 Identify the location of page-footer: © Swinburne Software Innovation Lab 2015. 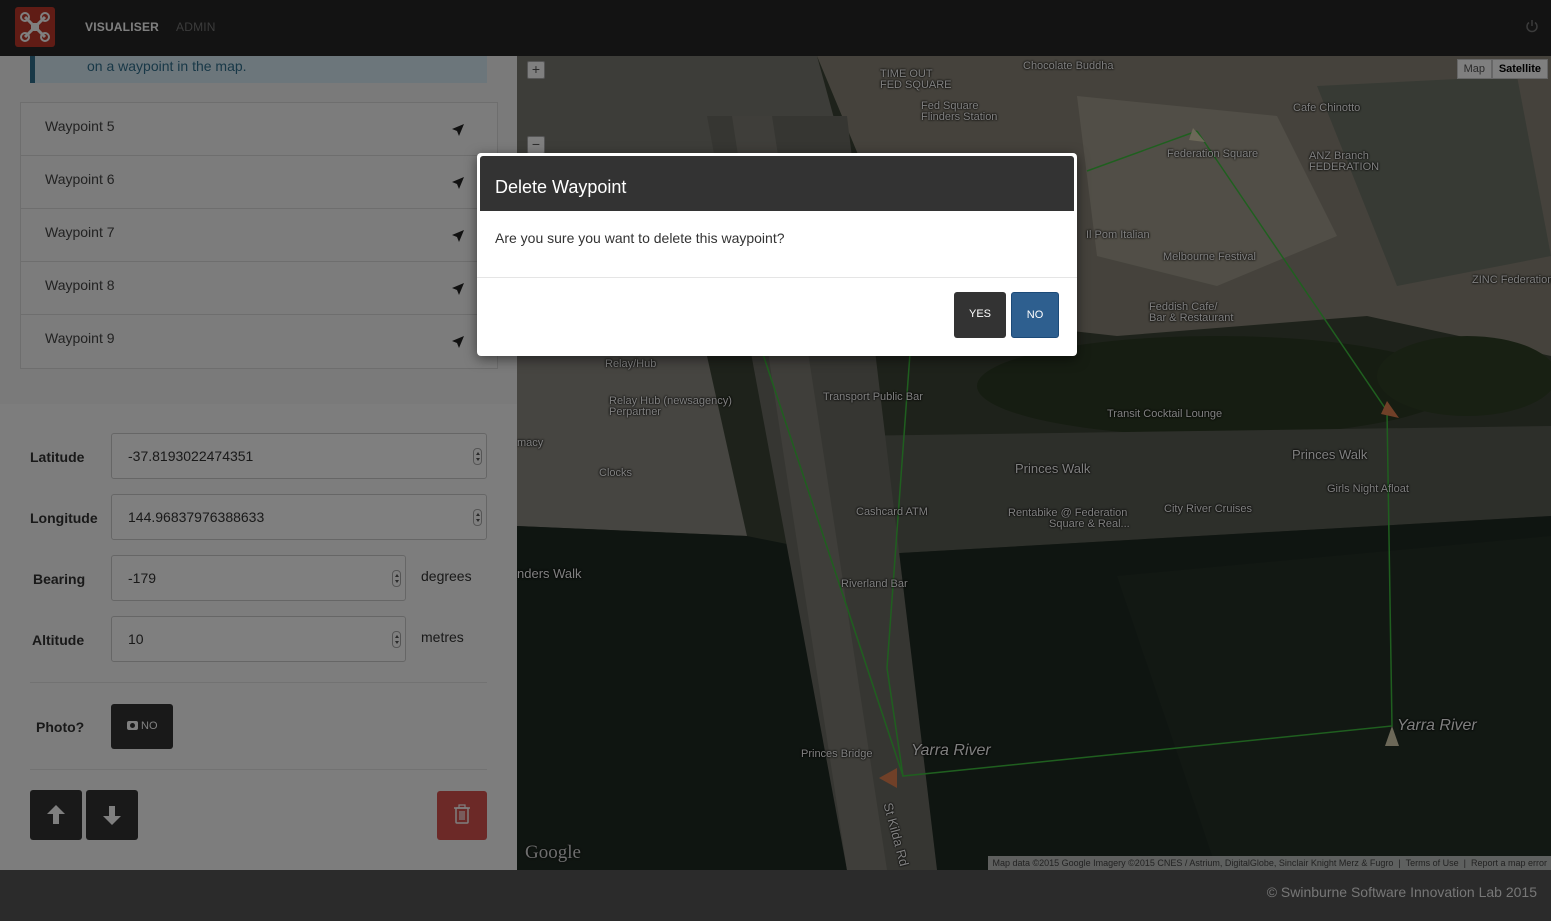
(775, 895).